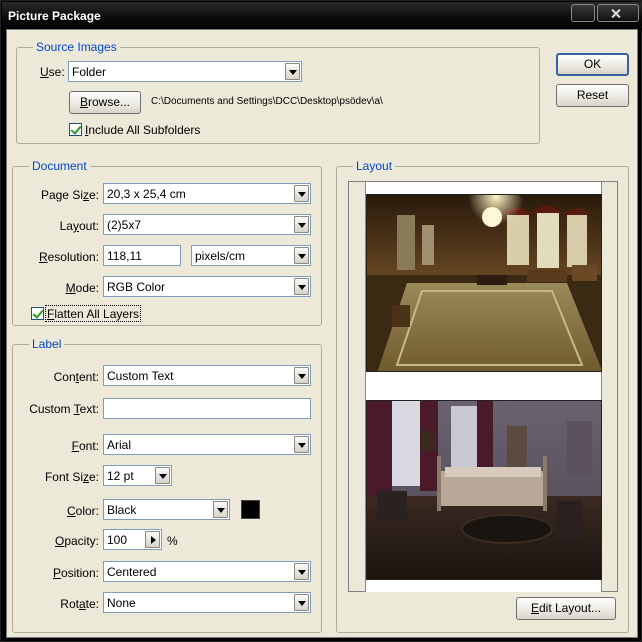  I want to click on resolution-value: 118,11, so click(124, 256).